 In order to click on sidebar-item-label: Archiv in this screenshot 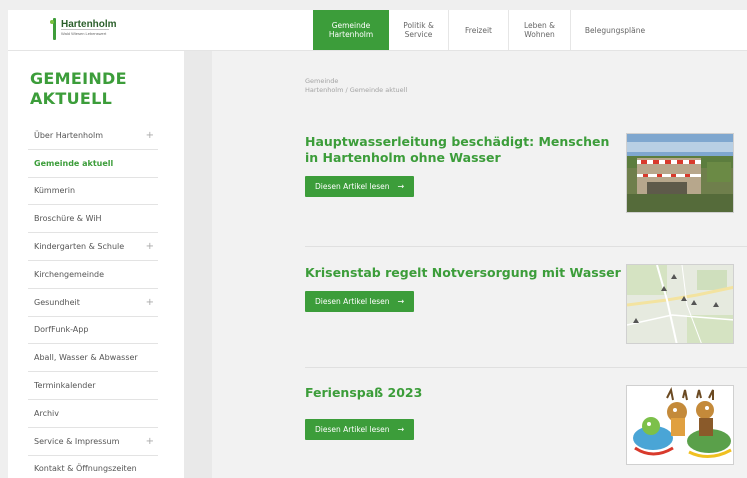, I will do `click(47, 413)`.